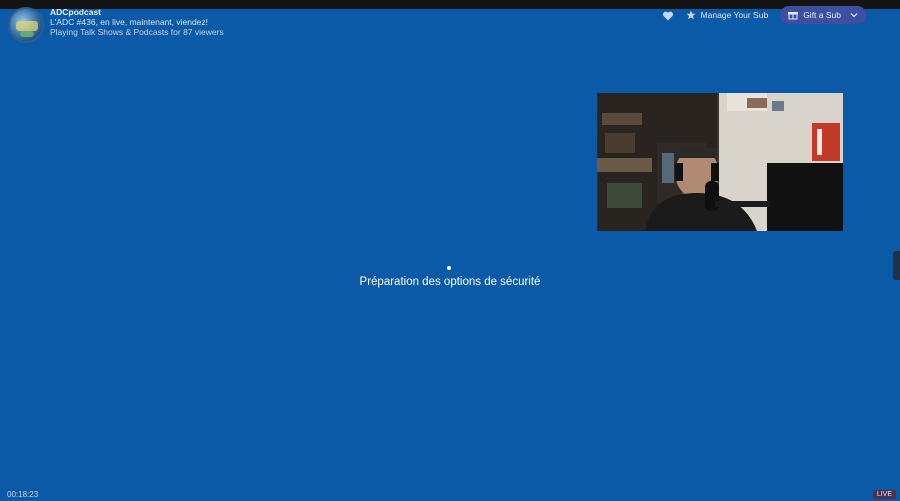 Image resolution: width=900 pixels, height=501 pixels. Describe the element at coordinates (668, 15) in the screenshot. I see `heart-icon` at that location.